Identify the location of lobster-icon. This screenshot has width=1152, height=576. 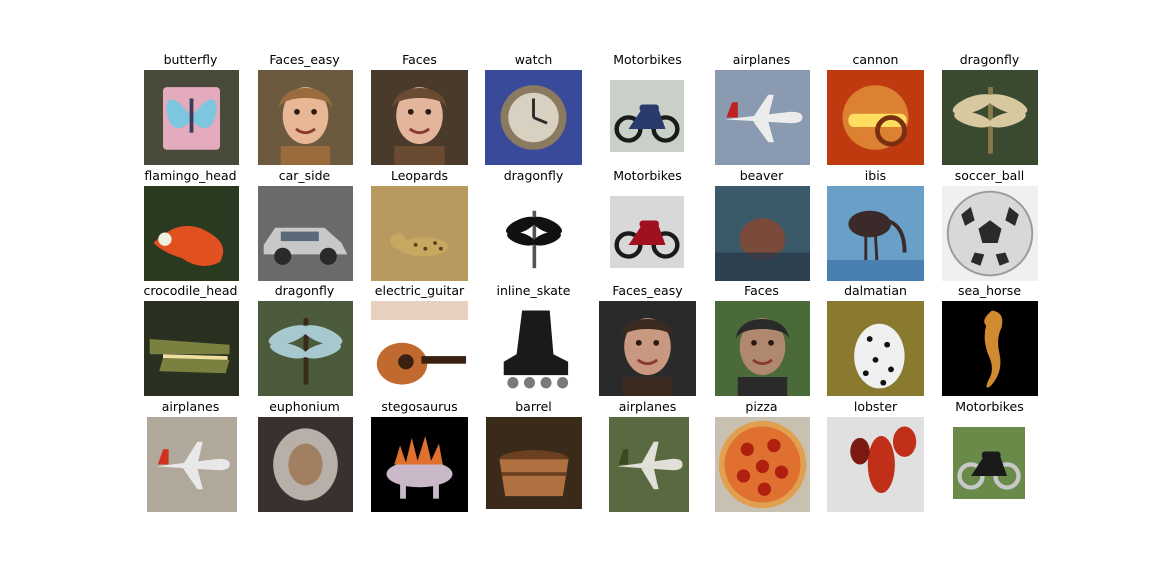
(875, 464).